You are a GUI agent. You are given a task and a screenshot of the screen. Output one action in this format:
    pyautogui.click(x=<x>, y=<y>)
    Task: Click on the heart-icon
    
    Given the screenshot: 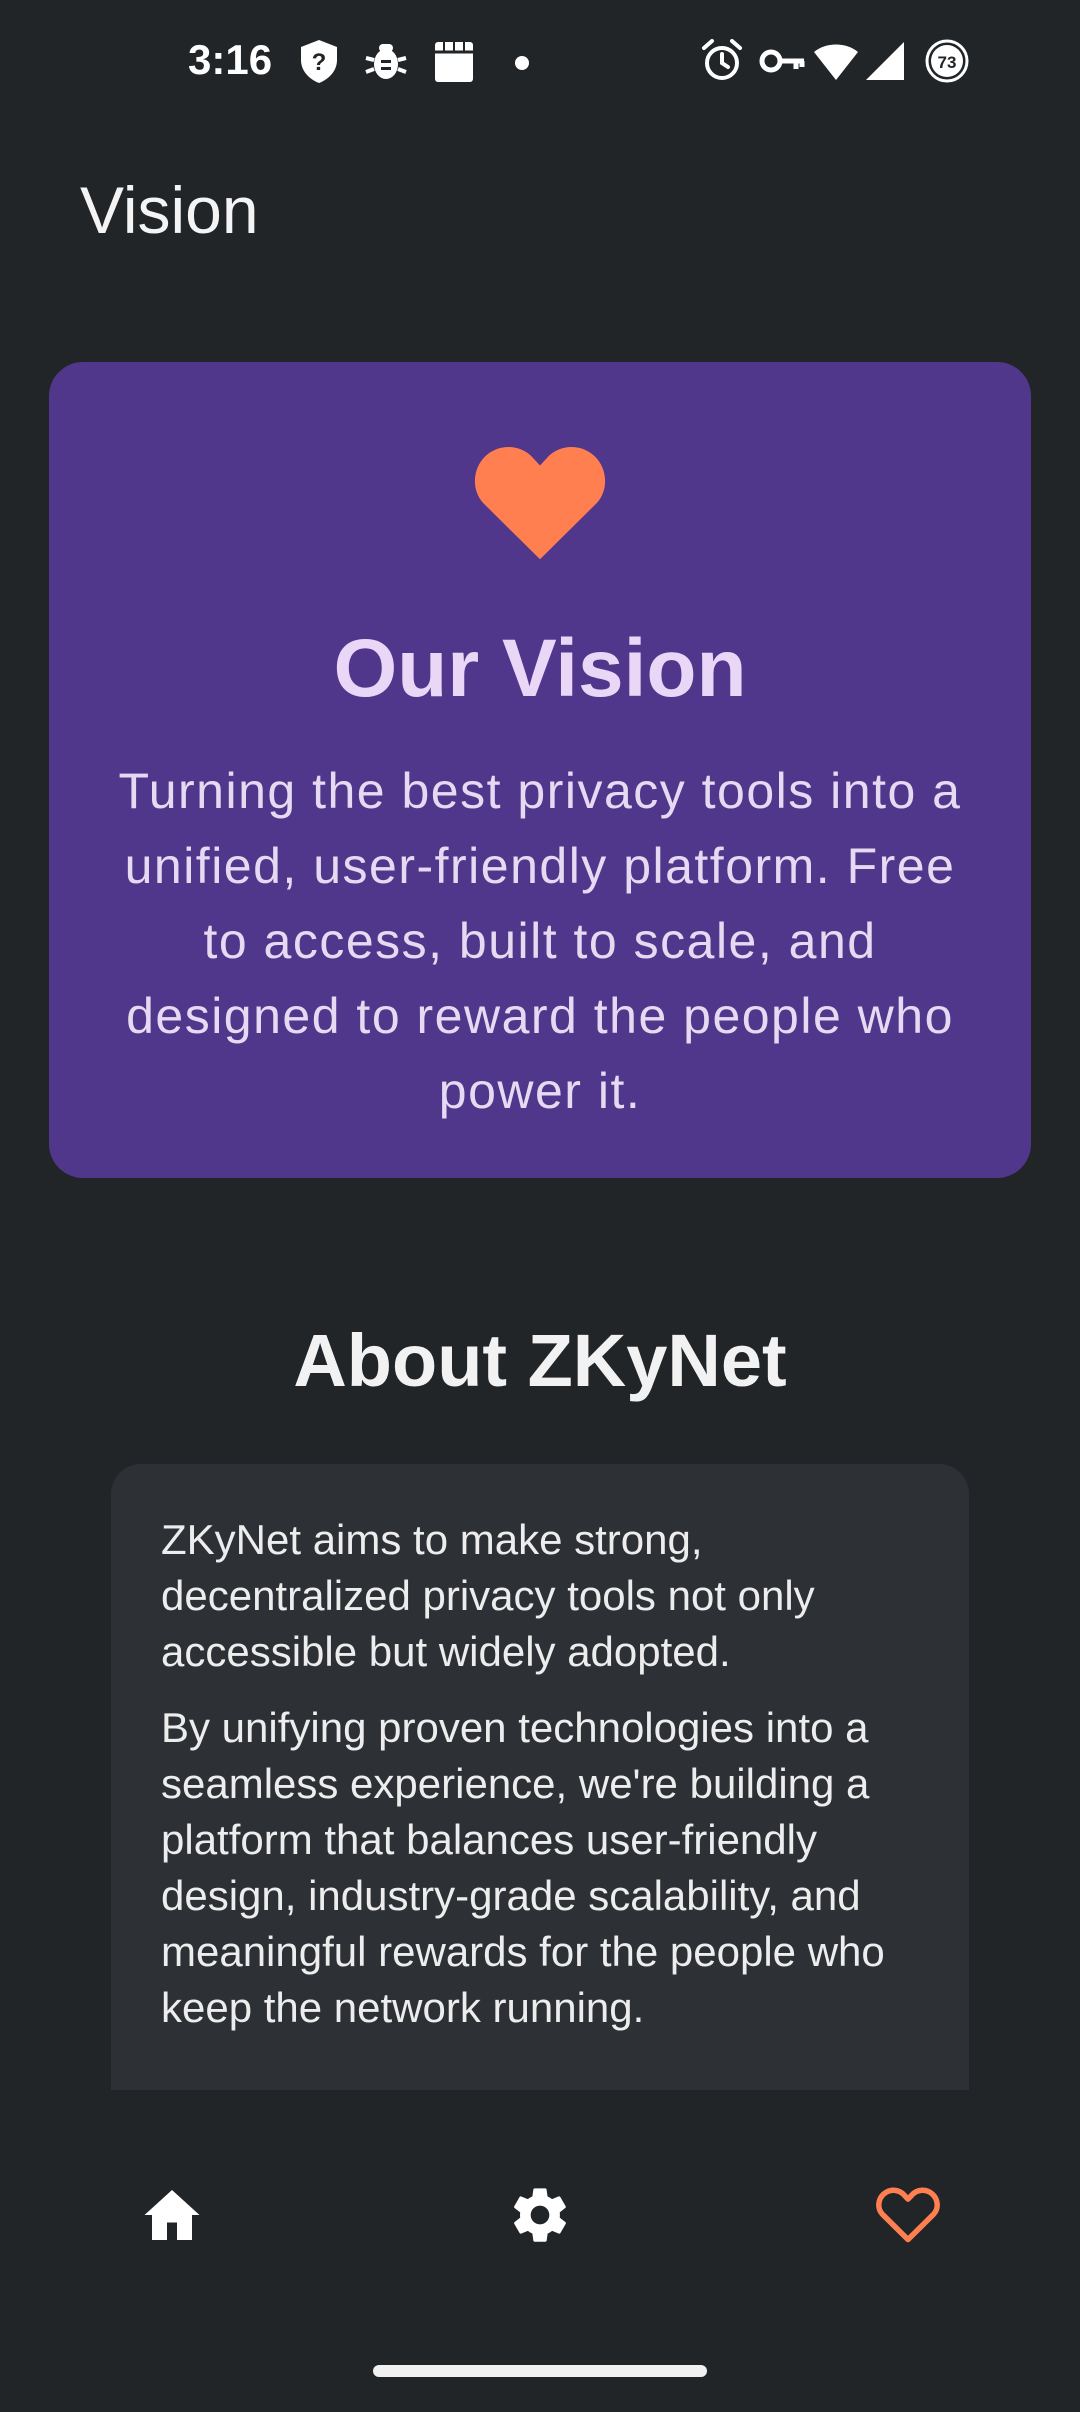 What is the action you would take?
    pyautogui.click(x=540, y=503)
    